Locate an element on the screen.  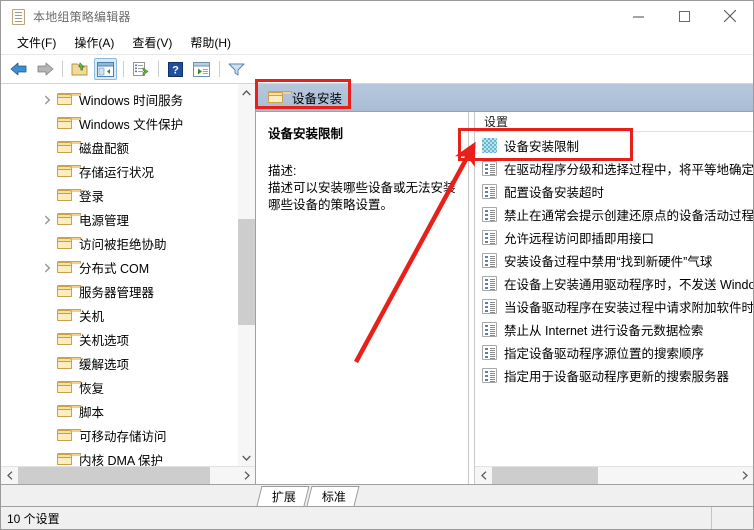
tree-vertical-scrollbar is located at coordinates (246, 275).